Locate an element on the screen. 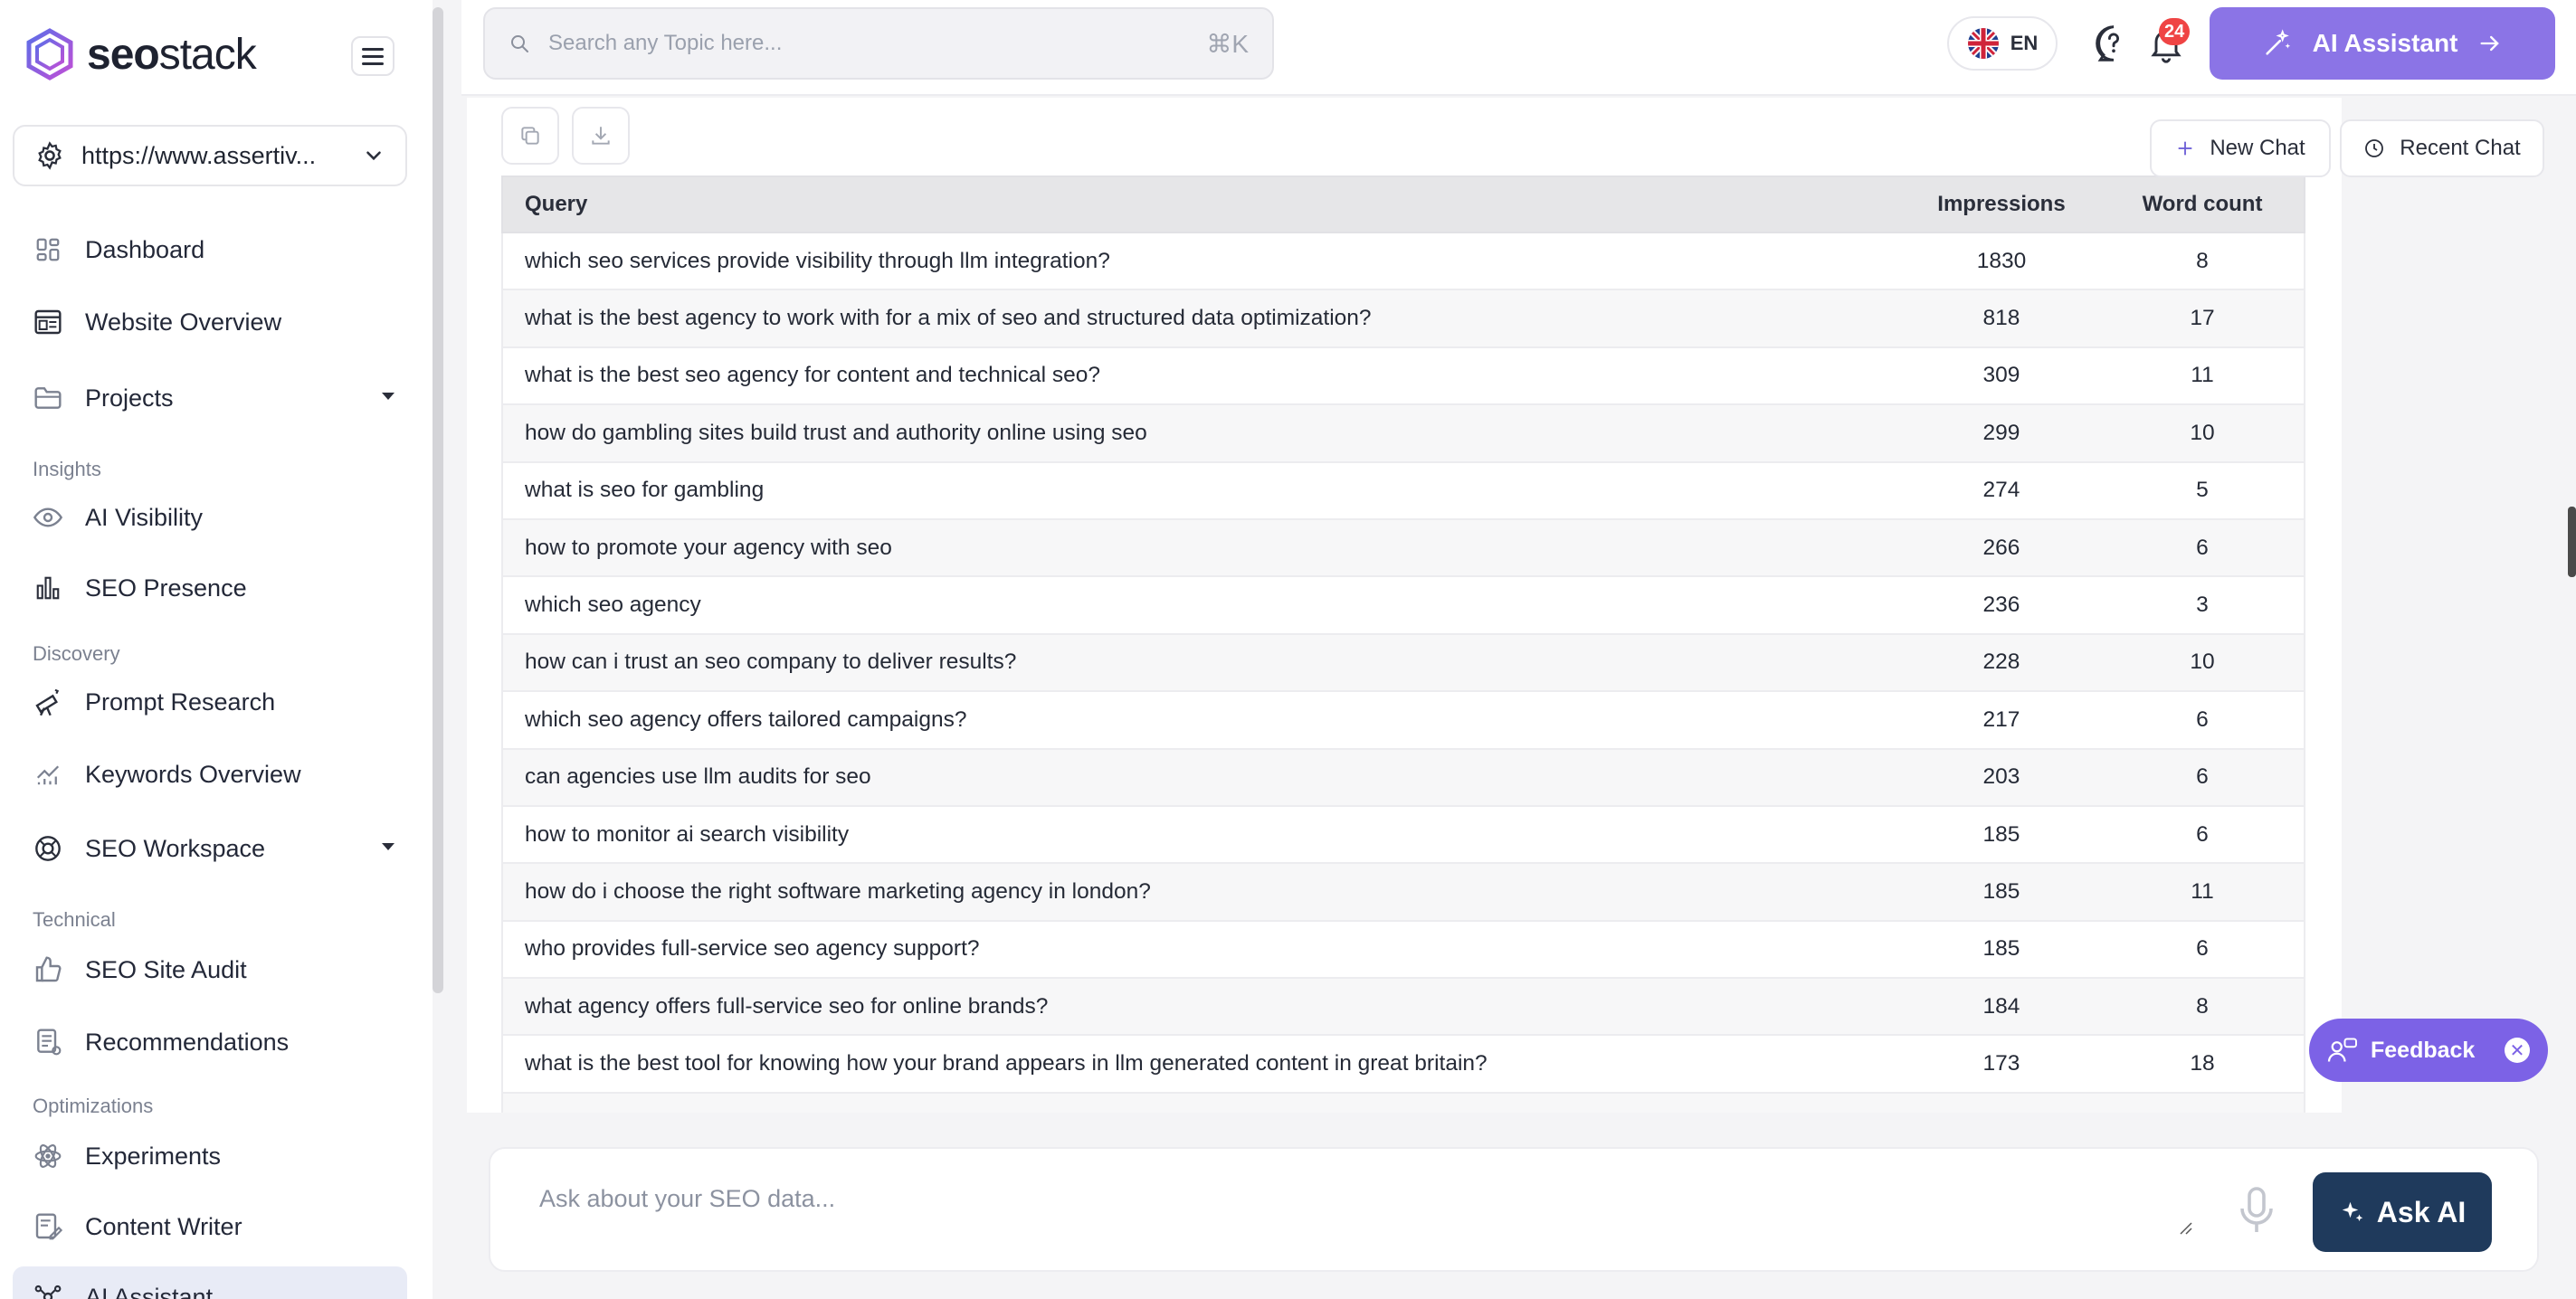 The image size is (2576, 1299). brand-logo: seostack is located at coordinates (141, 54).